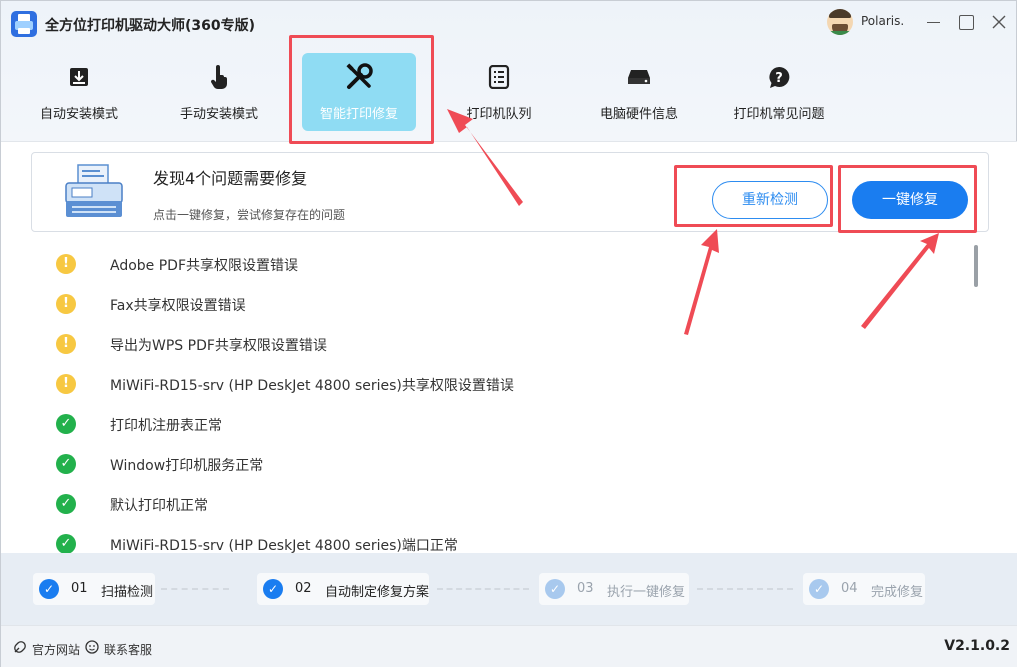 The height and width of the screenshot is (667, 1017). Describe the element at coordinates (219, 77) in the screenshot. I see `hand-pointer-icon` at that location.